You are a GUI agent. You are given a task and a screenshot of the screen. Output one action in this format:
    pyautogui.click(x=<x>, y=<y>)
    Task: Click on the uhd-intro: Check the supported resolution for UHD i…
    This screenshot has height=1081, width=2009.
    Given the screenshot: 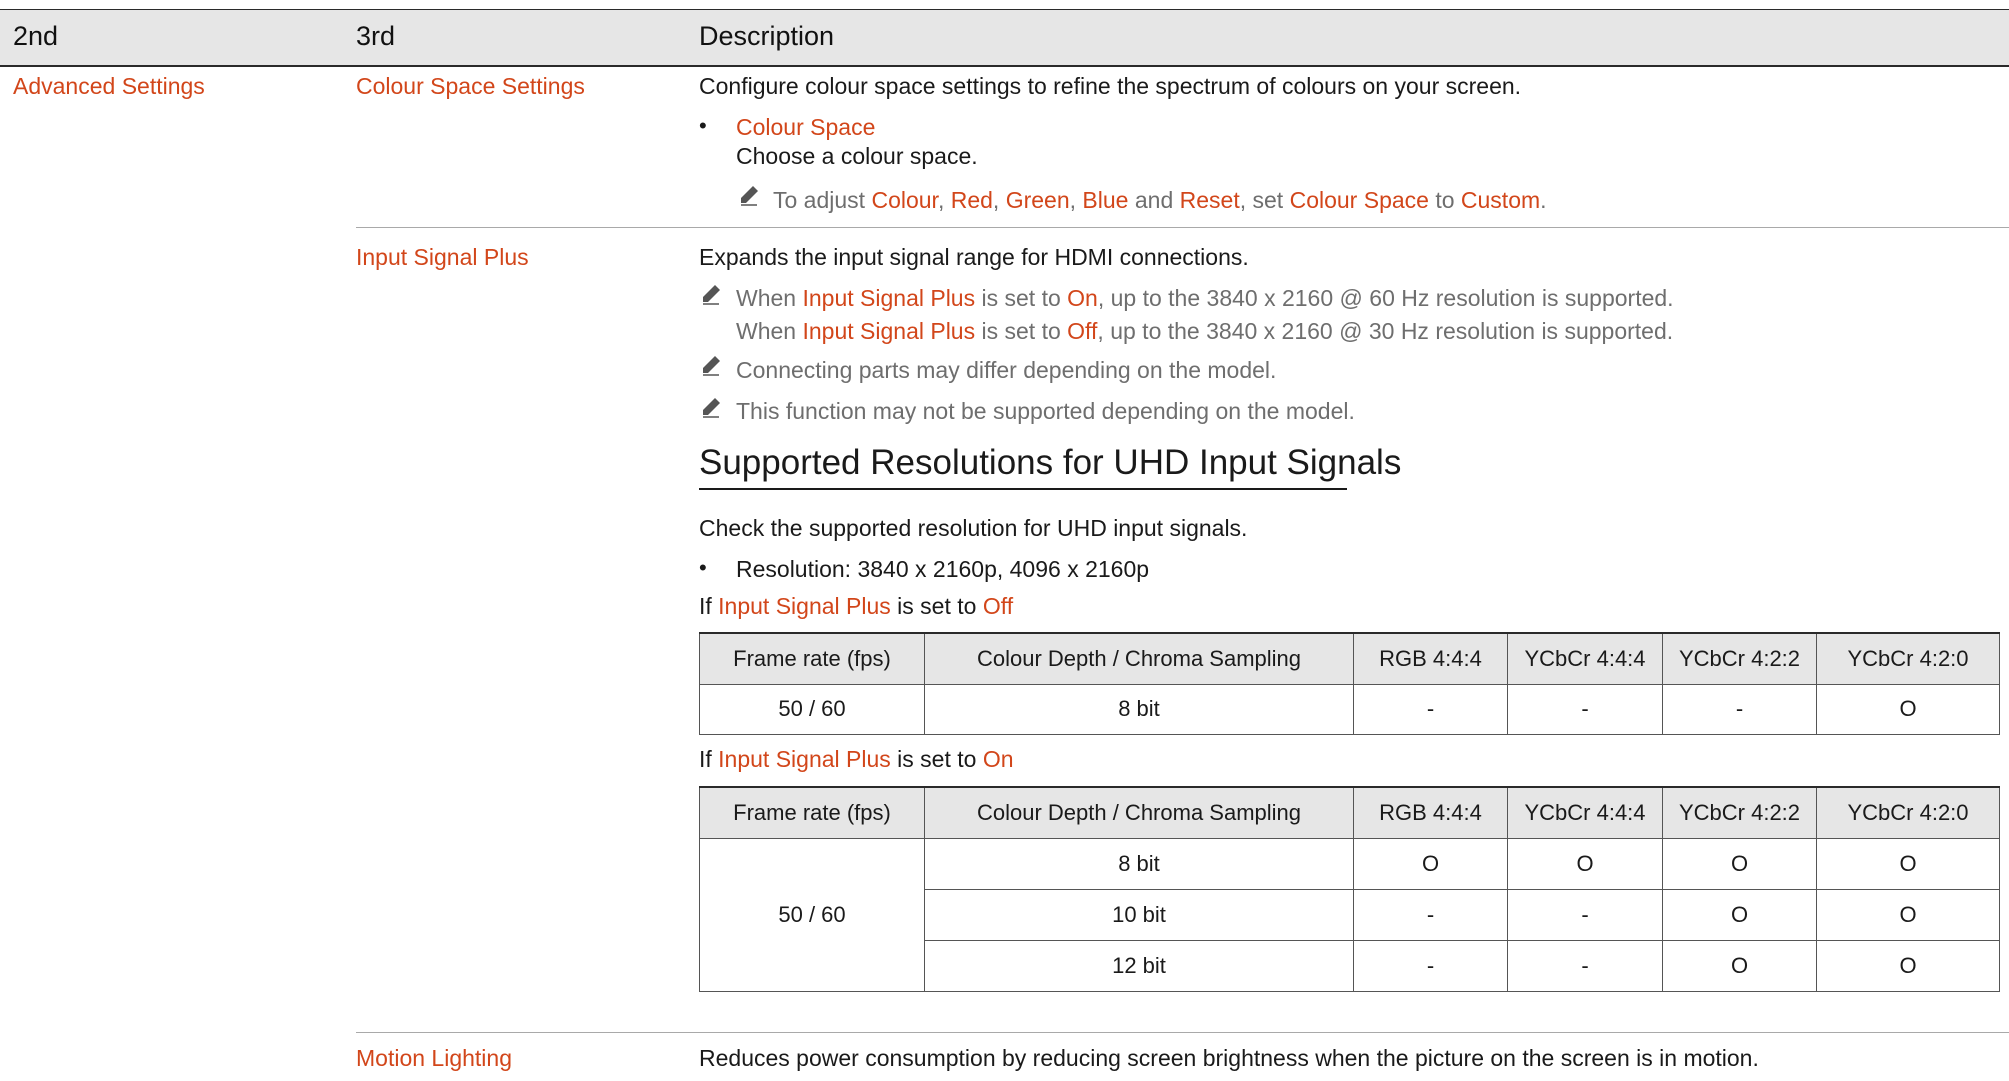 What is the action you would take?
    pyautogui.click(x=973, y=528)
    